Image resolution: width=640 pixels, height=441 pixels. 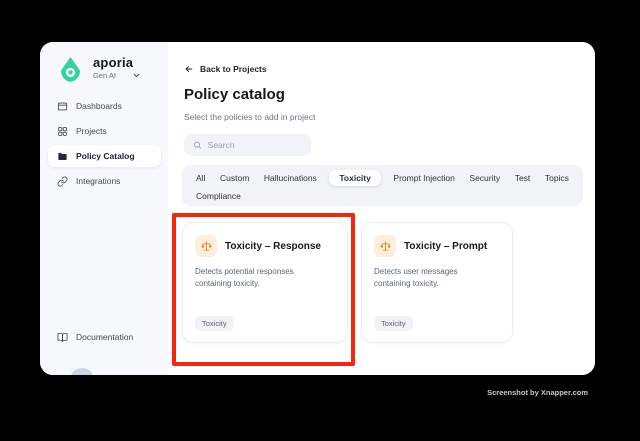 I want to click on workspace-name: Gen AI, so click(x=104, y=75).